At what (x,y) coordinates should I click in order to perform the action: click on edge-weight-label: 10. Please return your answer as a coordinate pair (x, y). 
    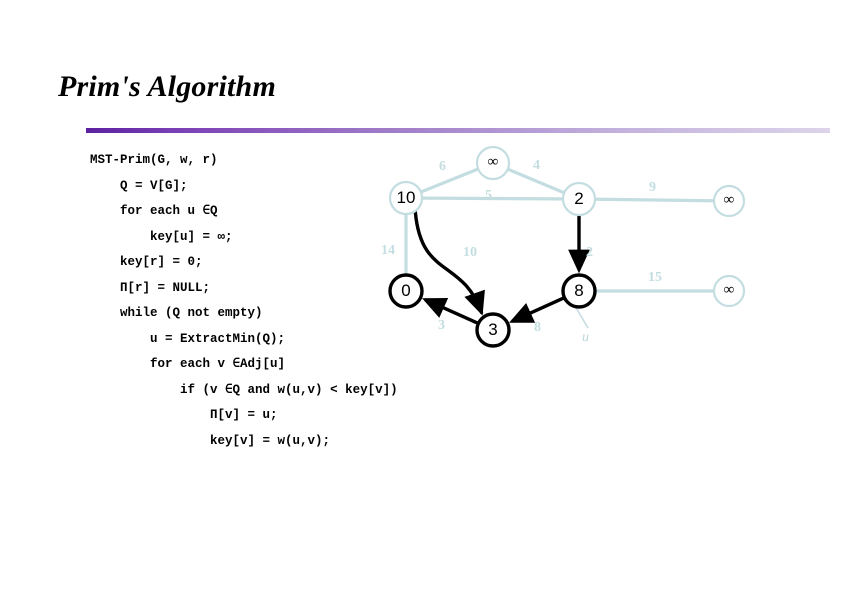
    Looking at the image, I should click on (470, 252).